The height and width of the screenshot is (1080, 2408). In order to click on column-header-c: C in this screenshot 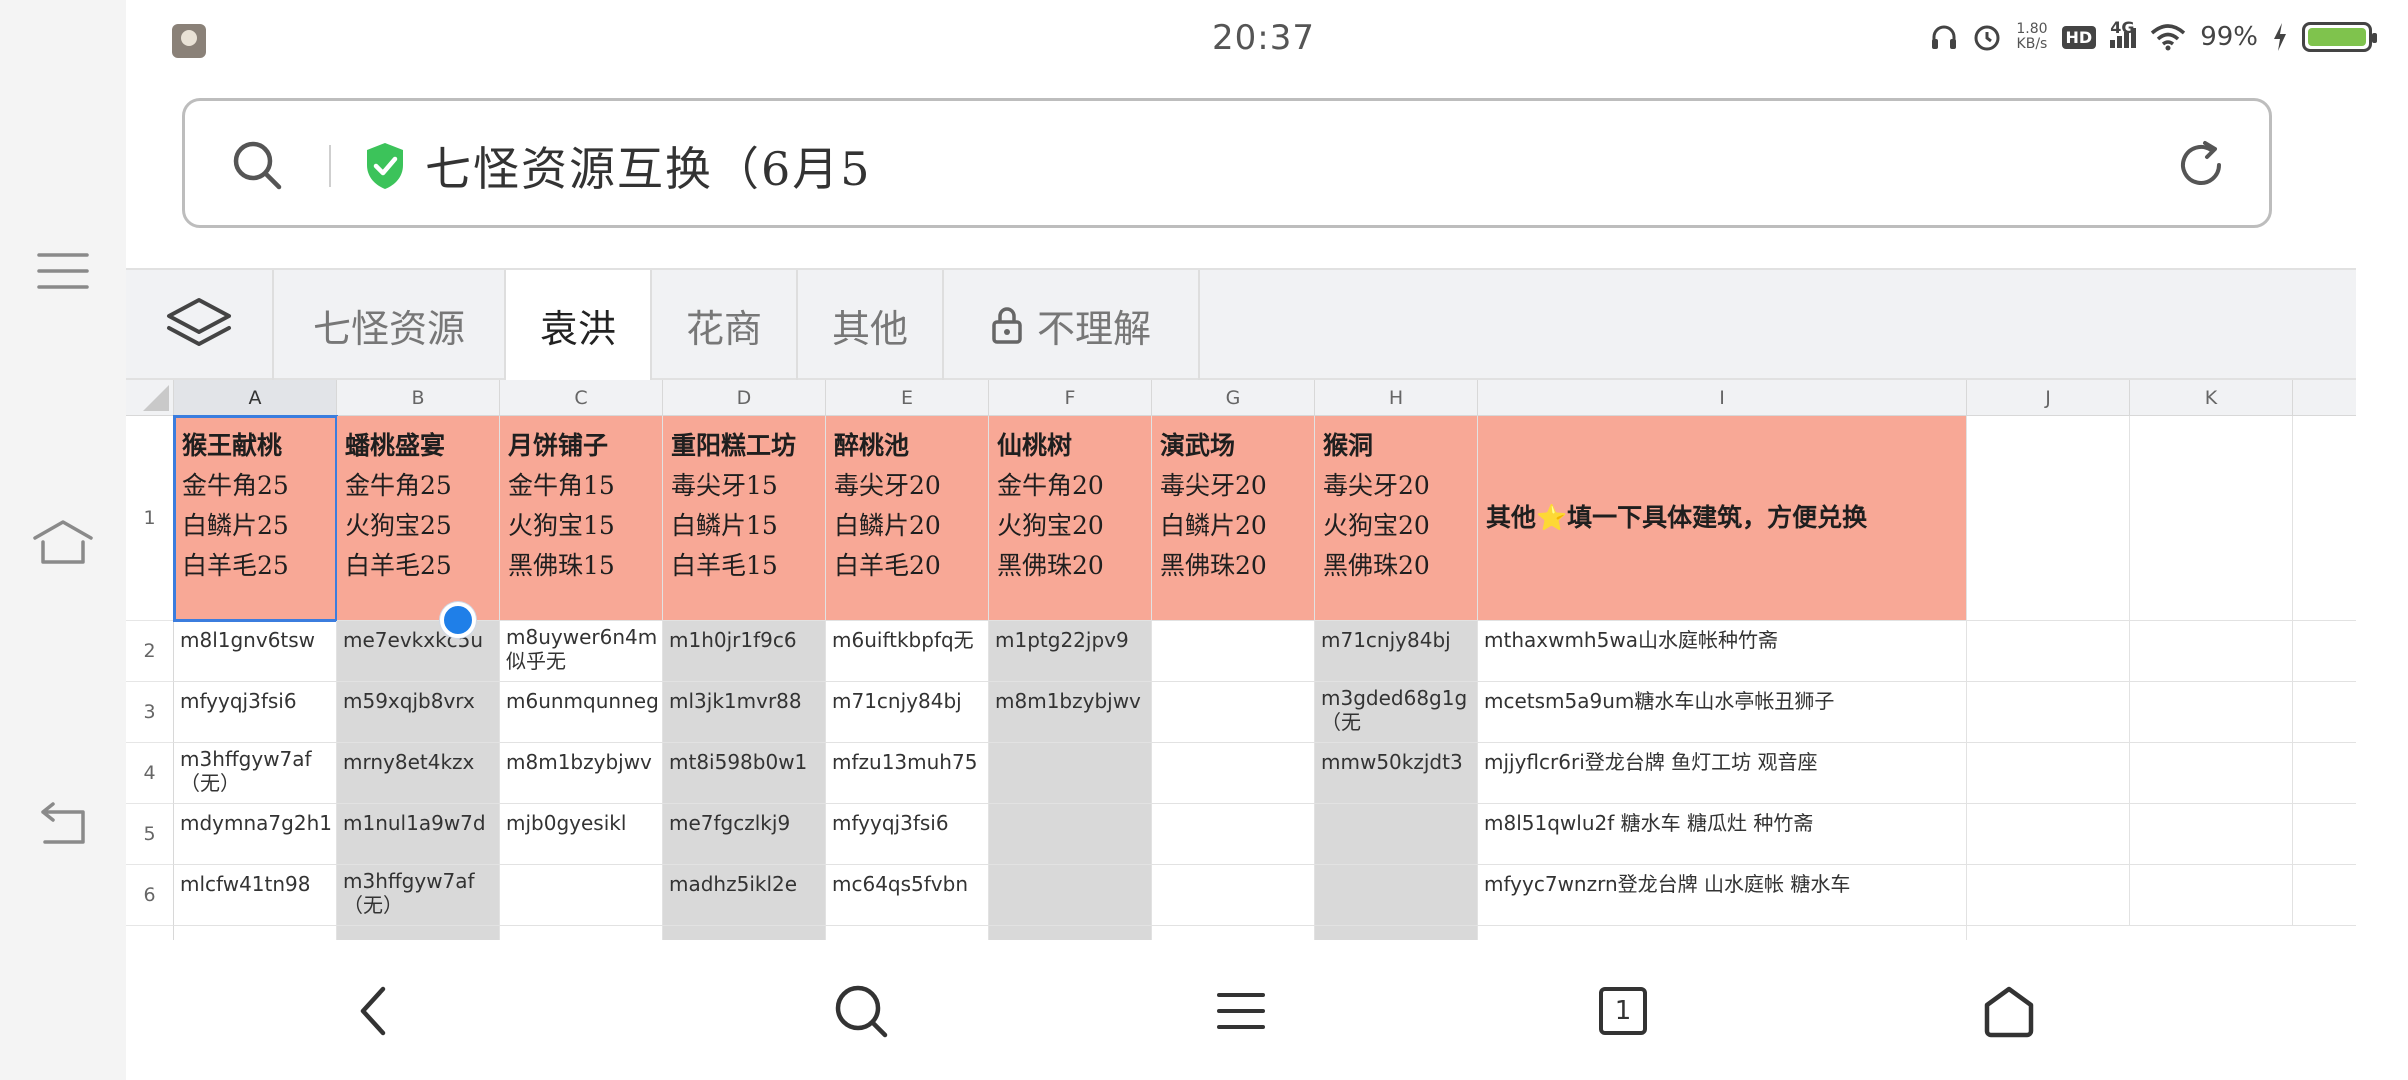, I will do `click(581, 398)`.